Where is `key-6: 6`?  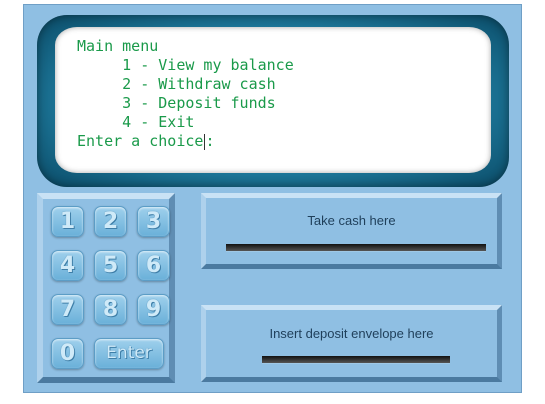 key-6: 6 is located at coordinates (153, 265).